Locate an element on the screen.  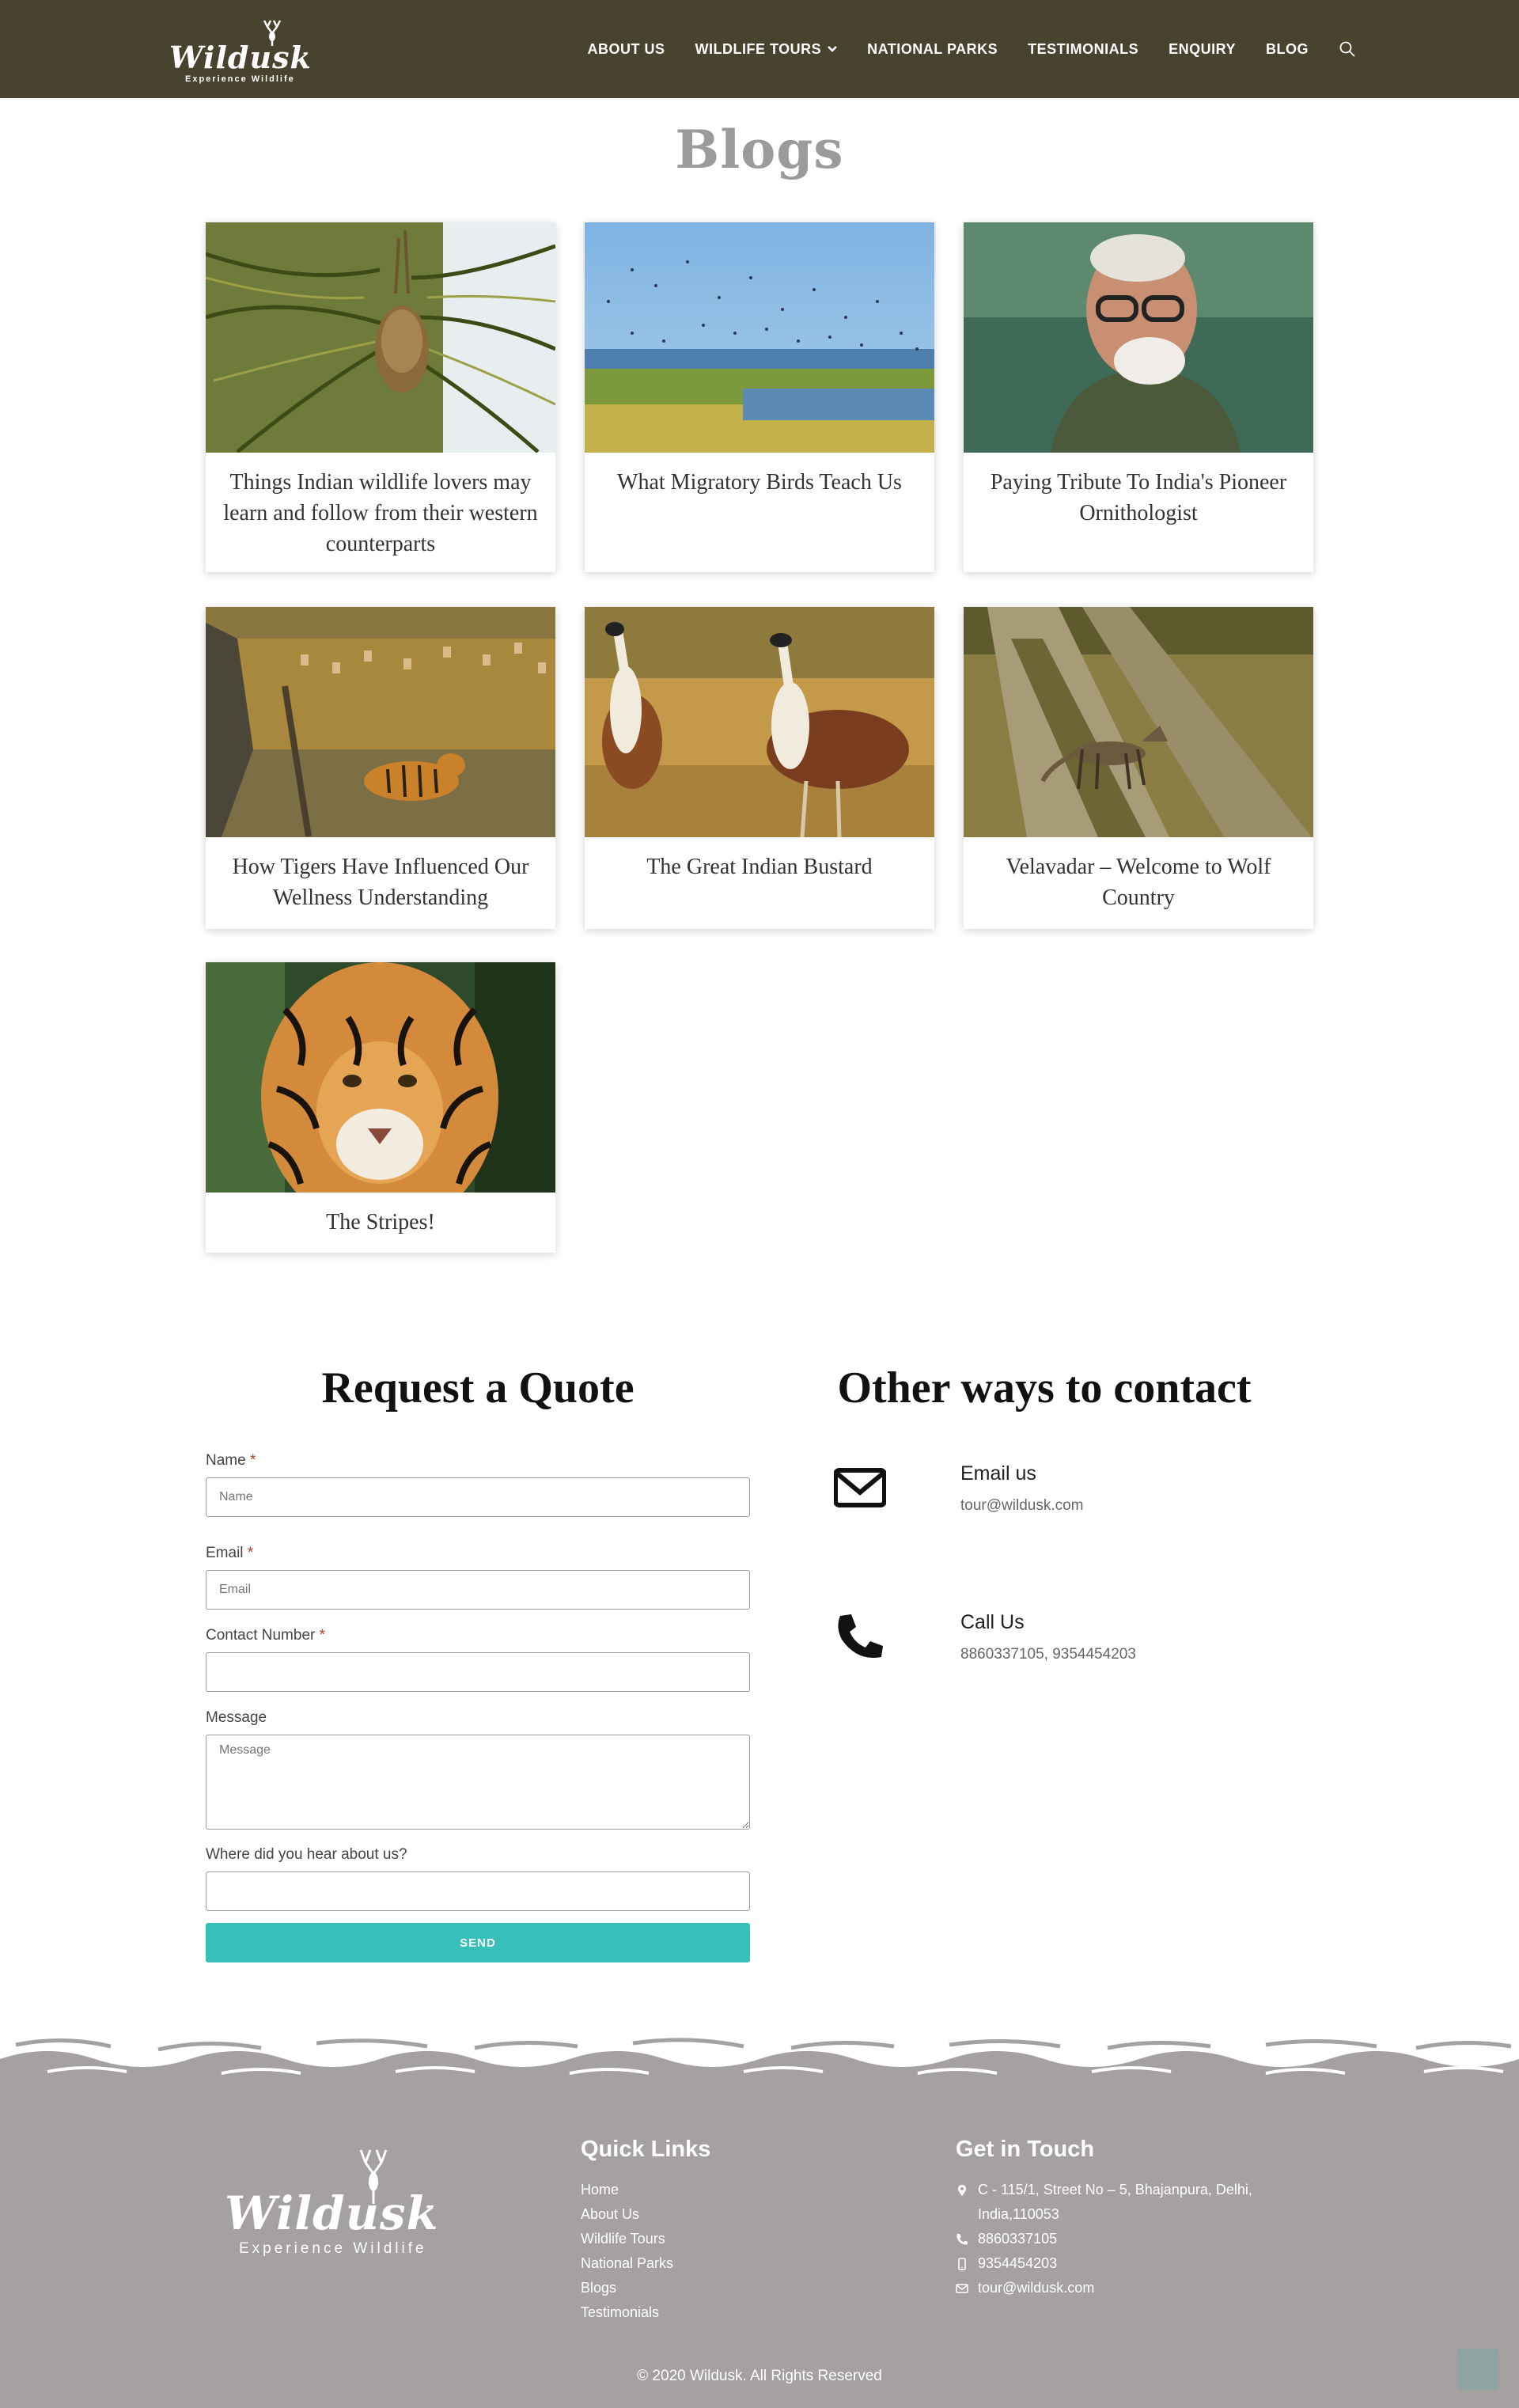
blog-card: The Stripes! is located at coordinates (380, 1107).